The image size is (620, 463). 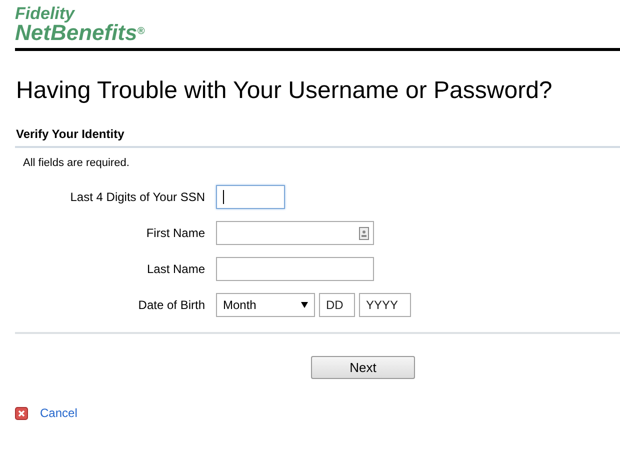 What do you see at coordinates (171, 305) in the screenshot?
I see `field-label: Date of Birth` at bounding box center [171, 305].